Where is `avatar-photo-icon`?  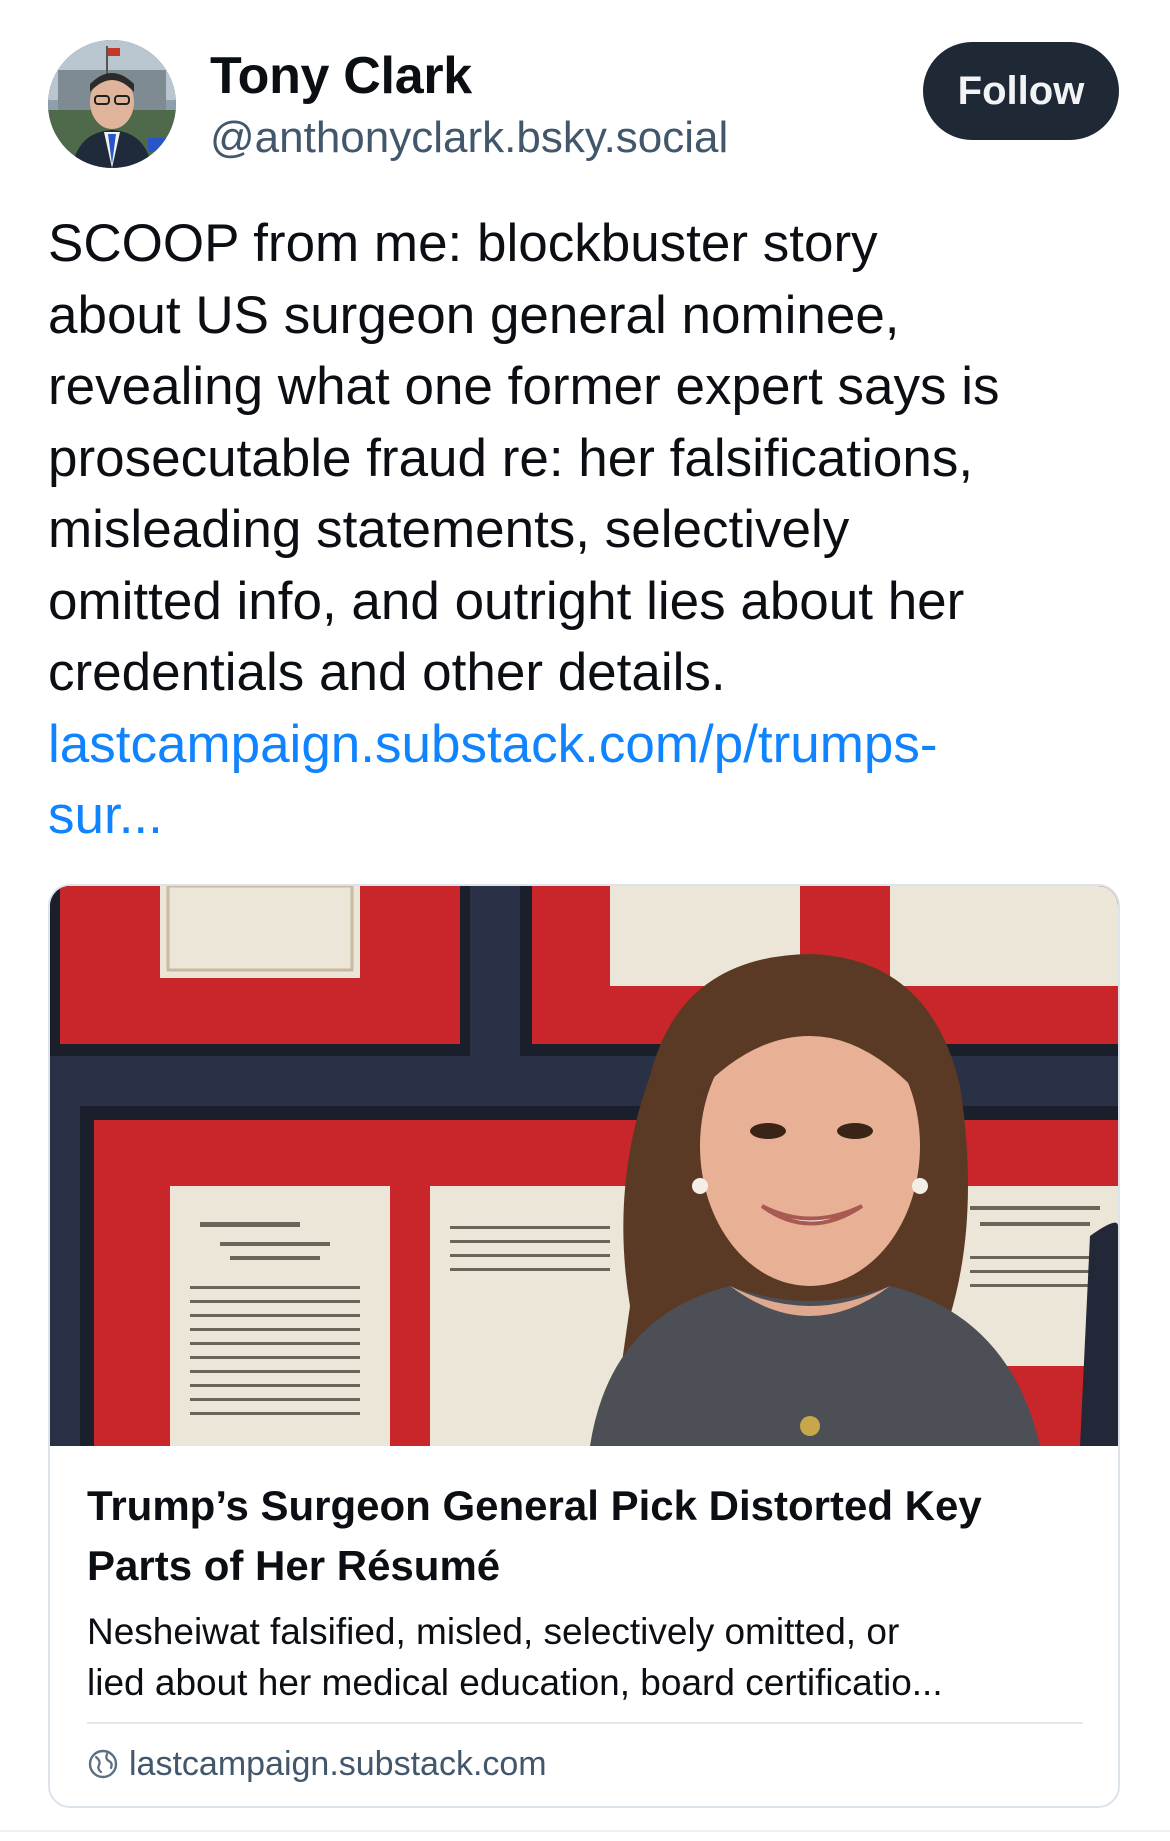 avatar-photo-icon is located at coordinates (112, 104).